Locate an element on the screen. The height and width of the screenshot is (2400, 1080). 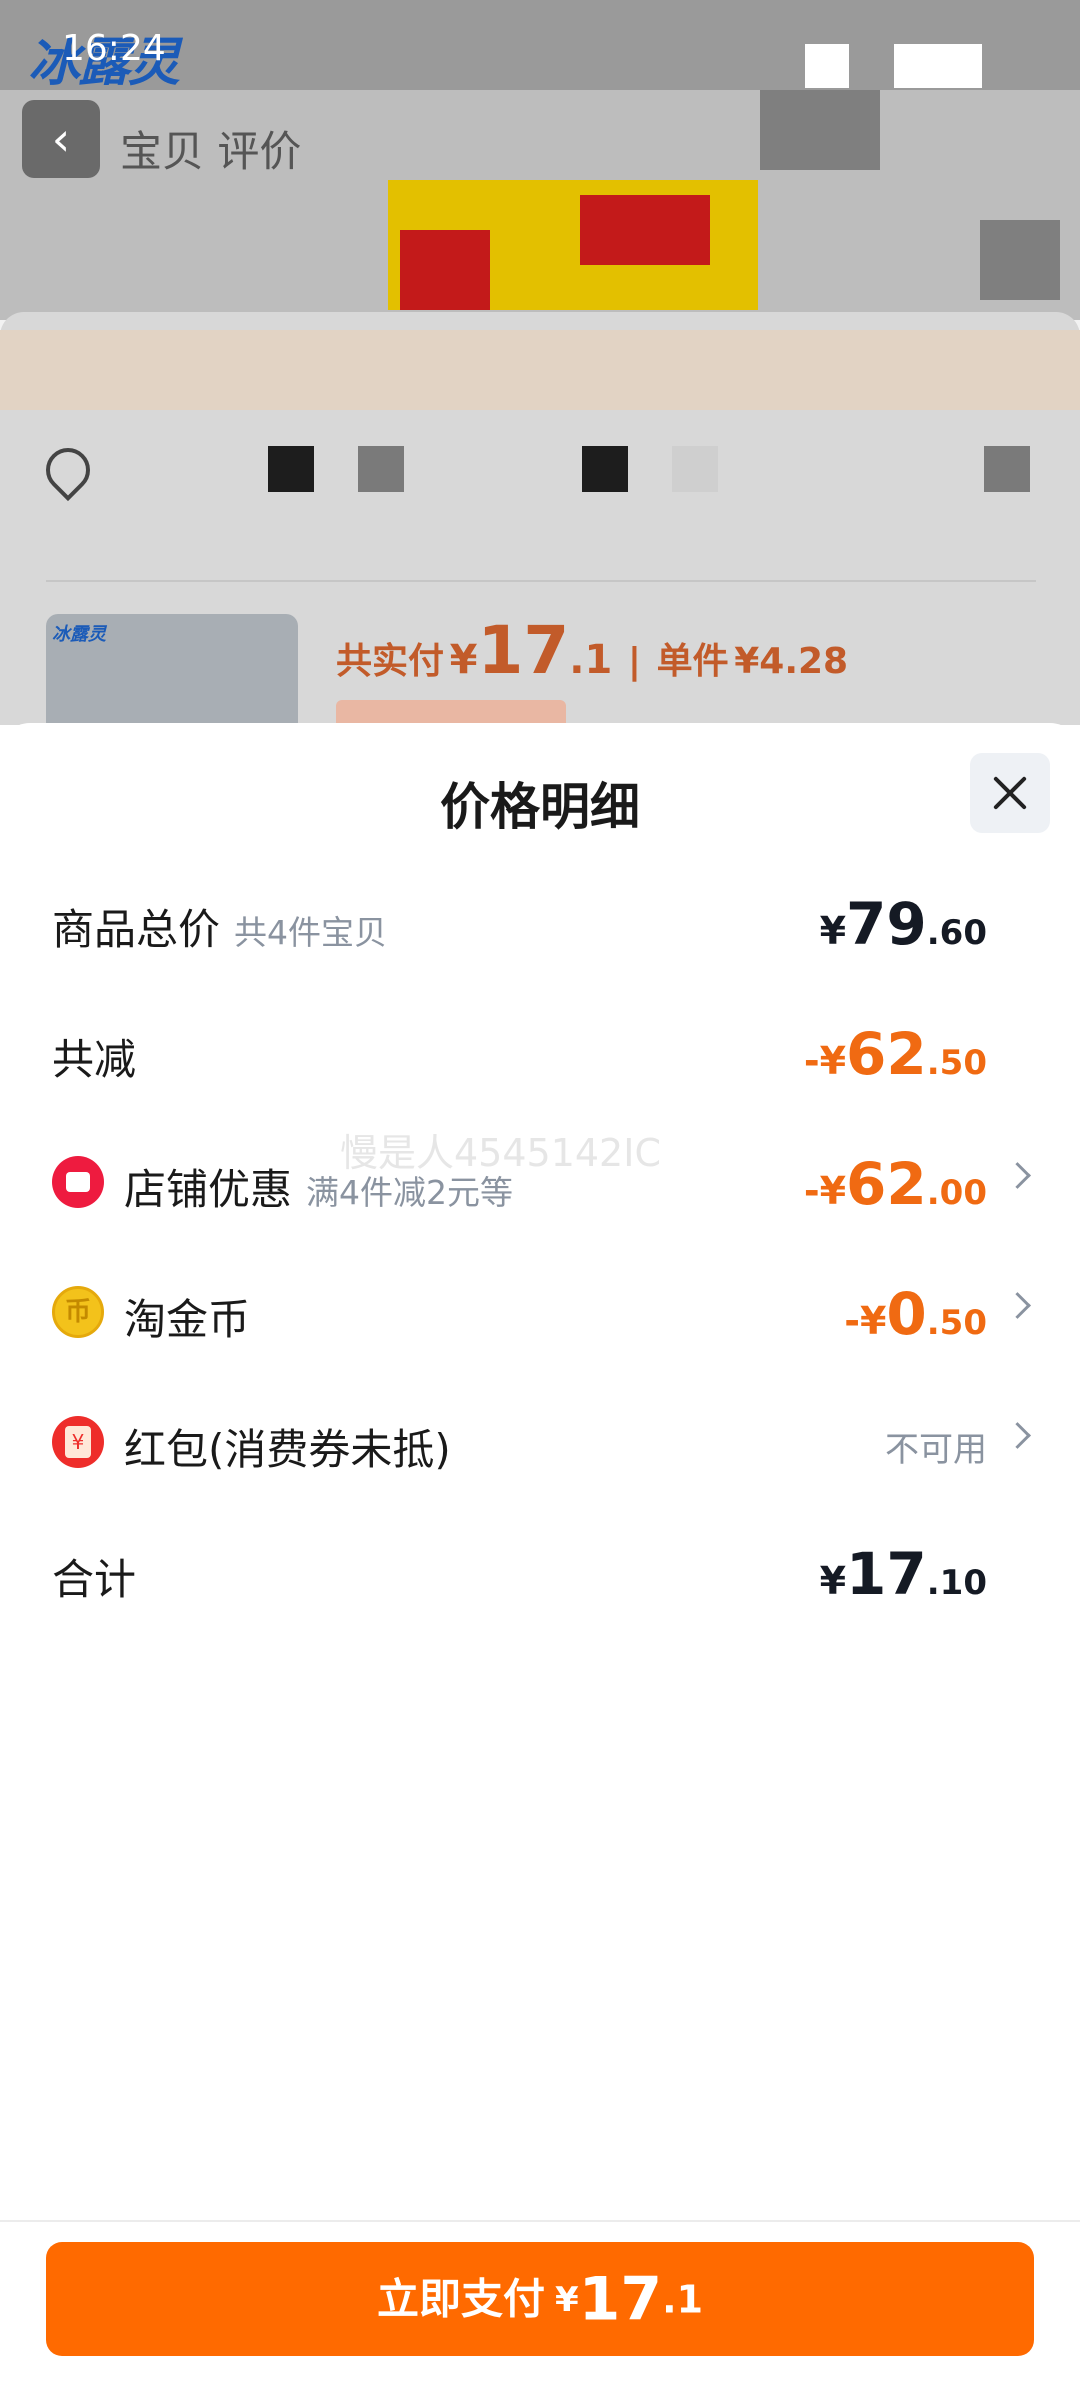
product-thumbnail-logo: 冰露灵 is located at coordinates (79, 634).